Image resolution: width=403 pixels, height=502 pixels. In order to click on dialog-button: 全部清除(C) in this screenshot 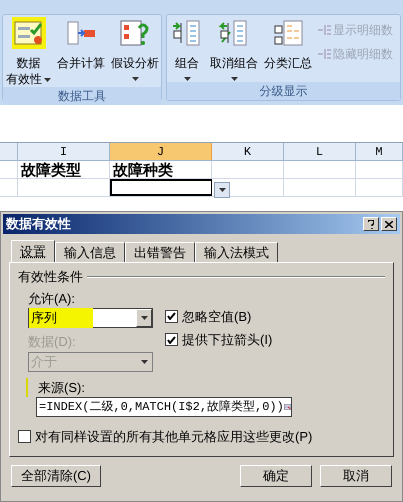, I will do `click(56, 476)`.